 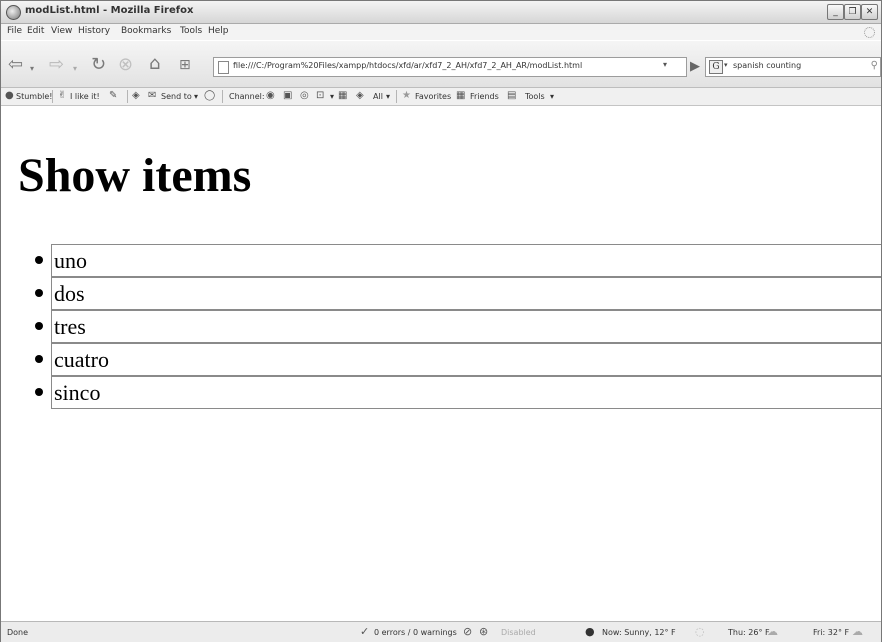 I want to click on web-channel-icon: ⊡, so click(x=320, y=95).